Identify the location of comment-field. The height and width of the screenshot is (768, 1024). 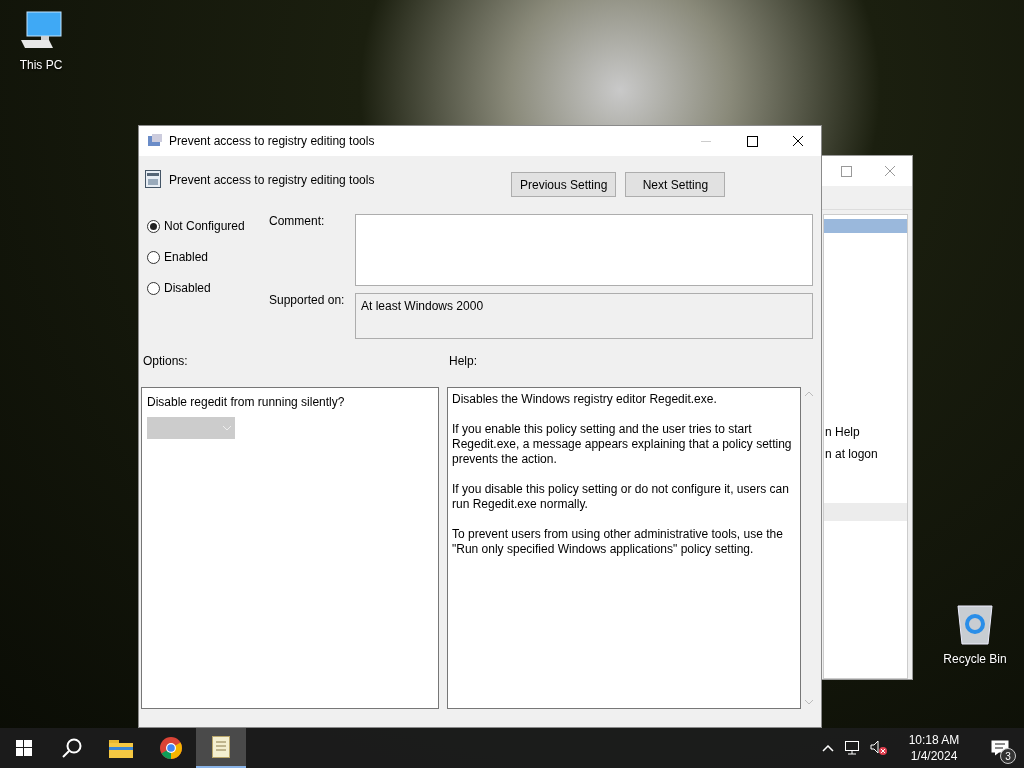
(584, 250).